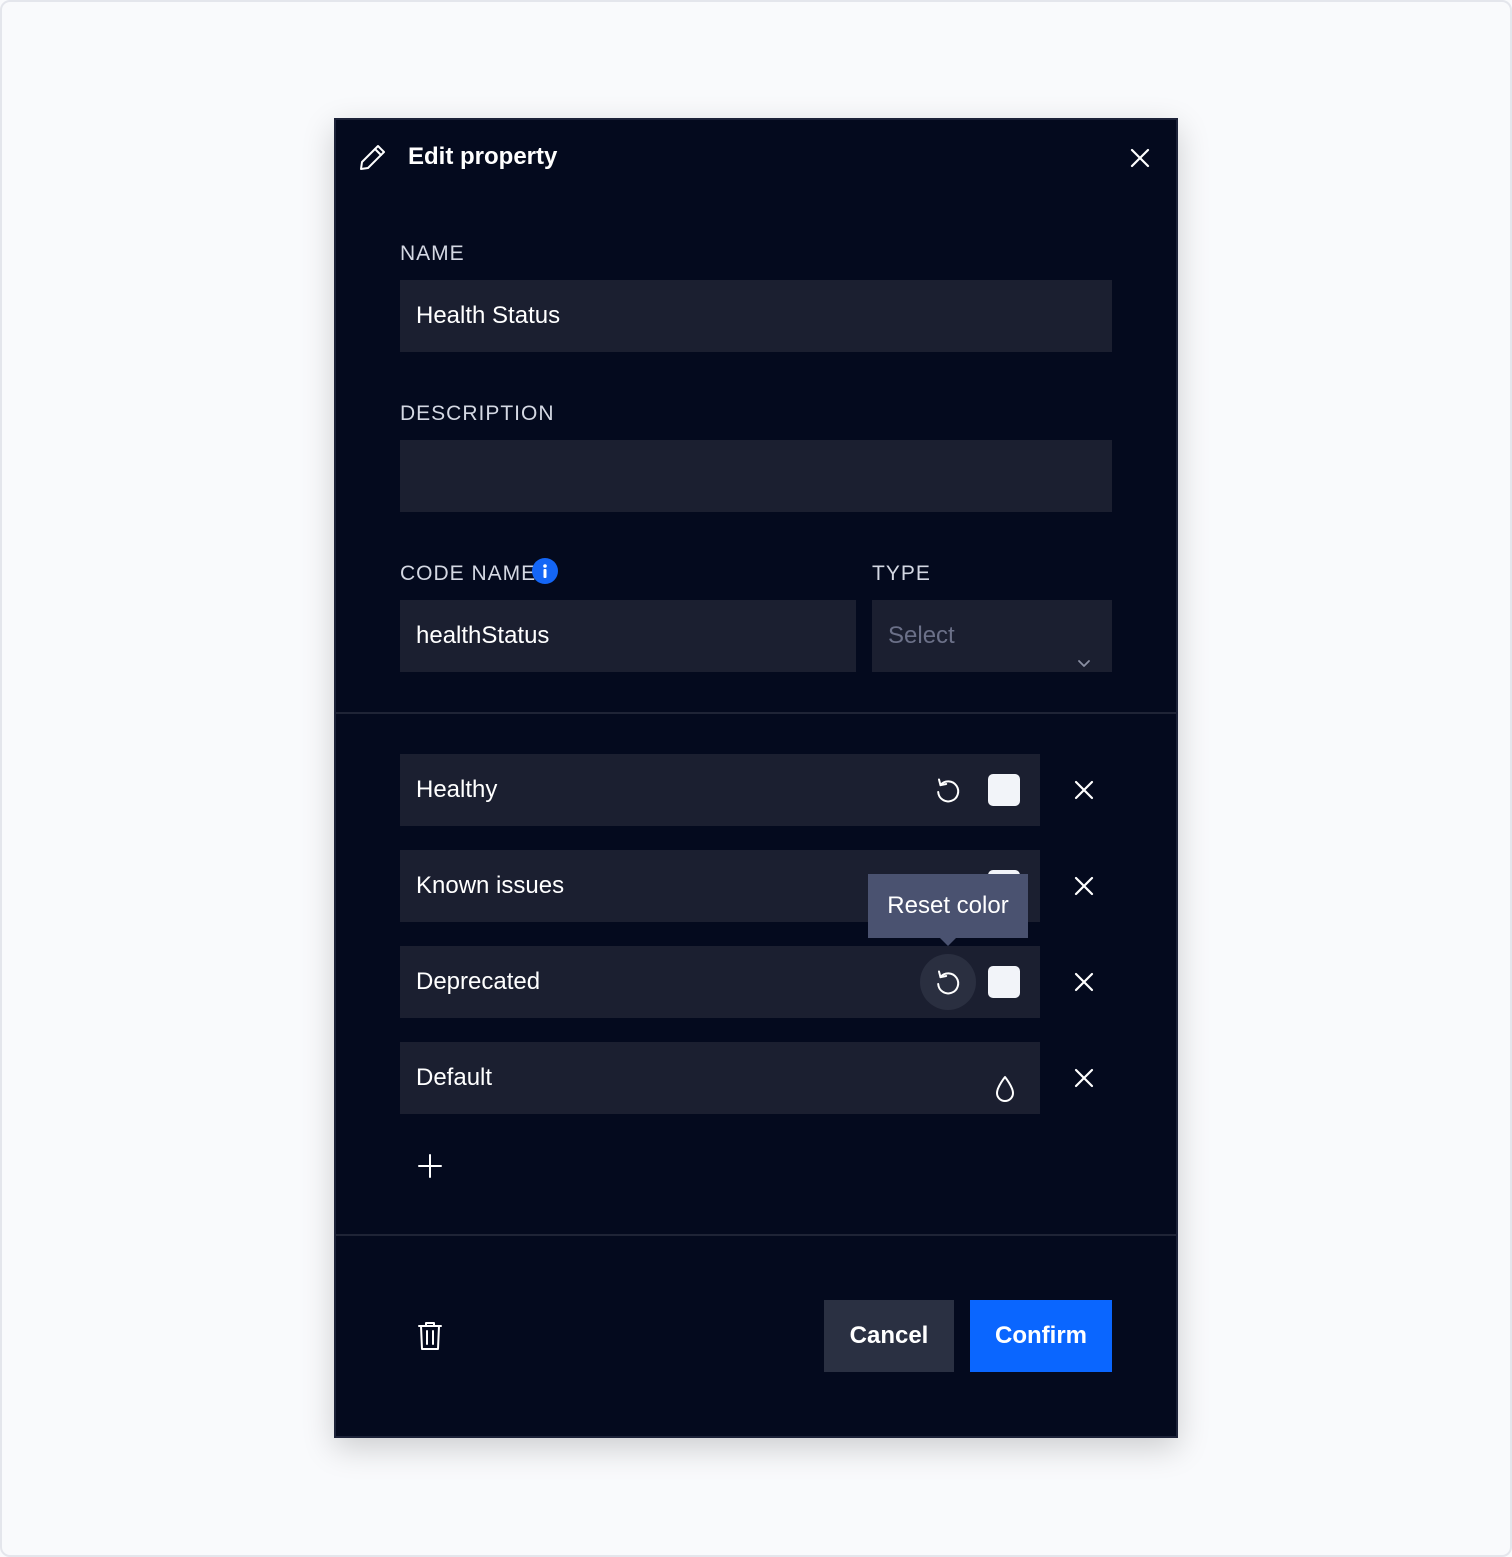  Describe the element at coordinates (948, 942) in the screenshot. I see `tooltip-arrow` at that location.